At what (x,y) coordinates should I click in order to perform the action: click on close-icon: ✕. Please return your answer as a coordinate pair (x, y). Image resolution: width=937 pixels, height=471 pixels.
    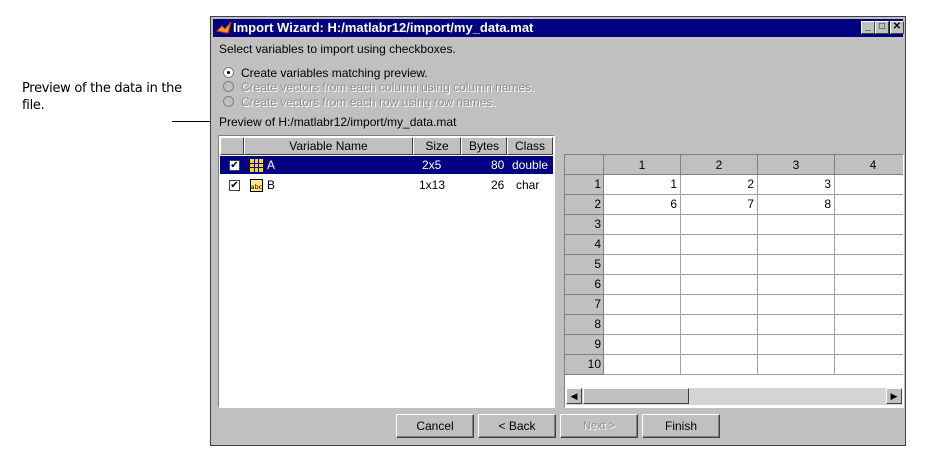
    Looking at the image, I should click on (897, 26).